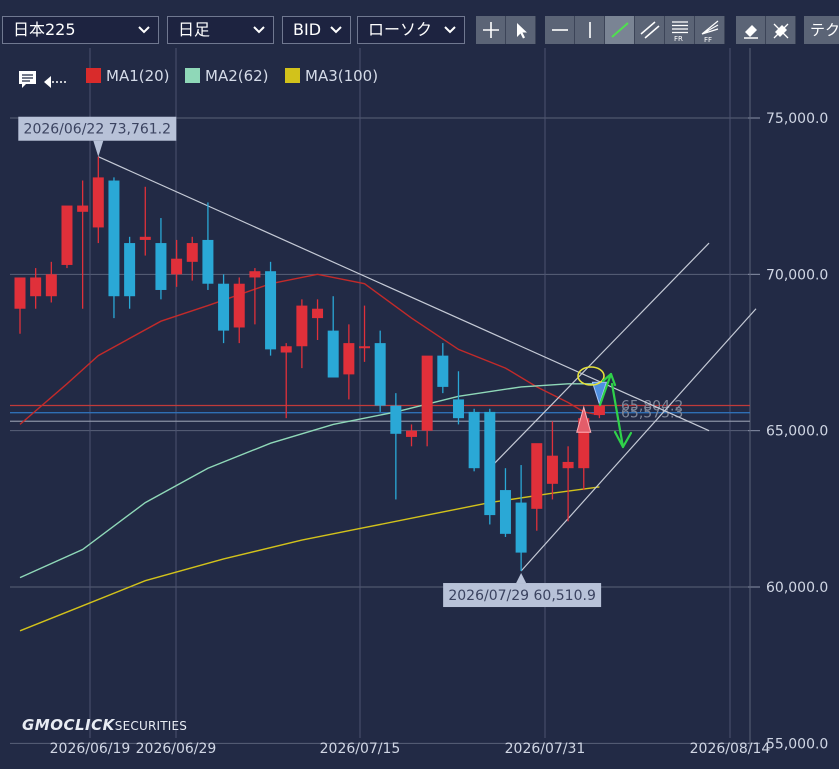  What do you see at coordinates (797, 119) in the screenshot?
I see `y-tick-label: 75,000.0` at bounding box center [797, 119].